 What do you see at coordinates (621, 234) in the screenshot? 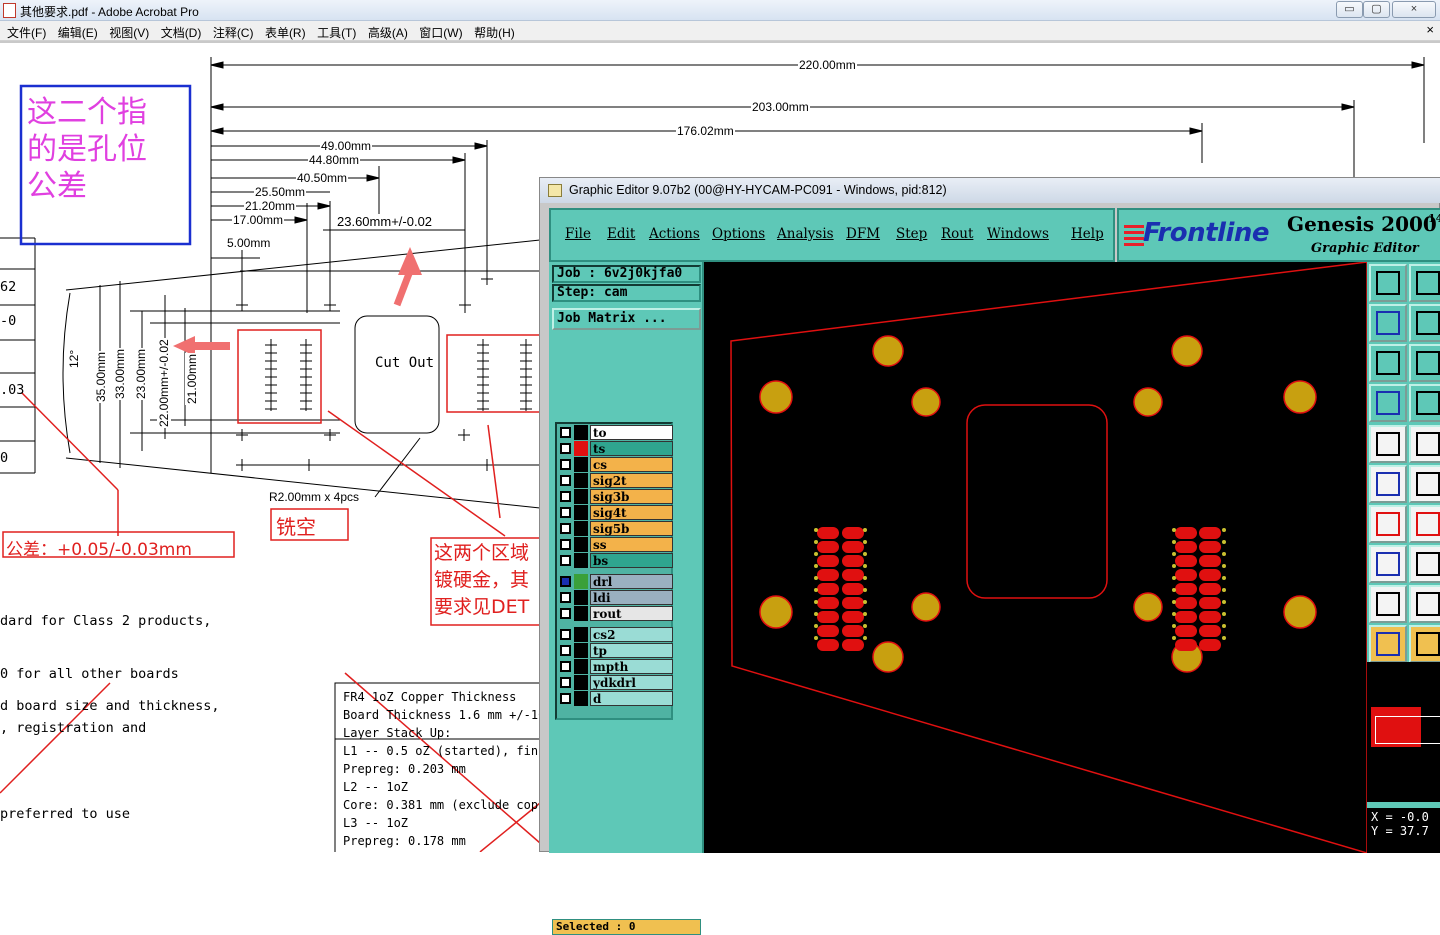
I see `gmenu-edit: Edit` at bounding box center [621, 234].